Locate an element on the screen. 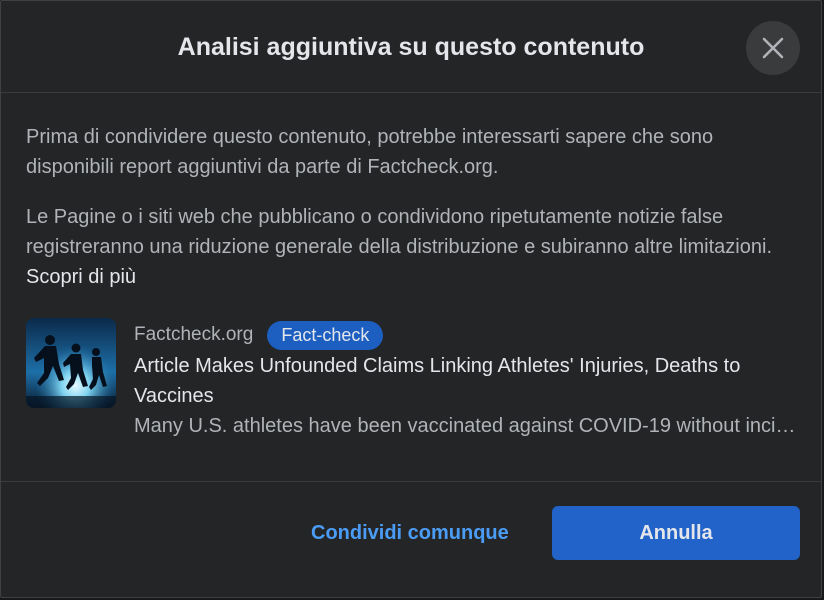 The width and height of the screenshot is (824, 600). article-meta: Factcheck.org Fact-check is located at coordinates (259, 335).